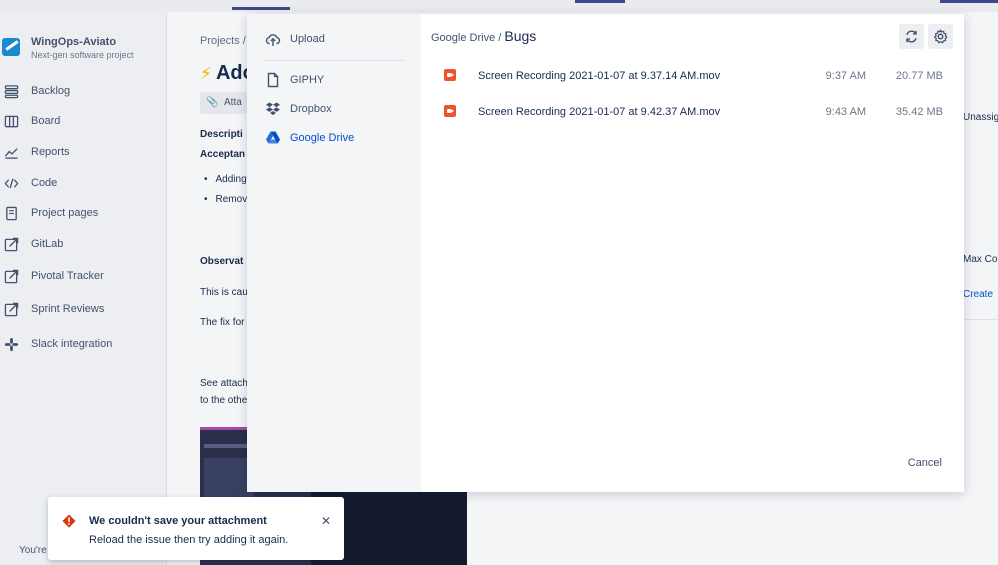 This screenshot has width=998, height=565. Describe the element at coordinates (334, 253) in the screenshot. I see `source-list: Upload GIPHY Dropbox Google Drive` at that location.